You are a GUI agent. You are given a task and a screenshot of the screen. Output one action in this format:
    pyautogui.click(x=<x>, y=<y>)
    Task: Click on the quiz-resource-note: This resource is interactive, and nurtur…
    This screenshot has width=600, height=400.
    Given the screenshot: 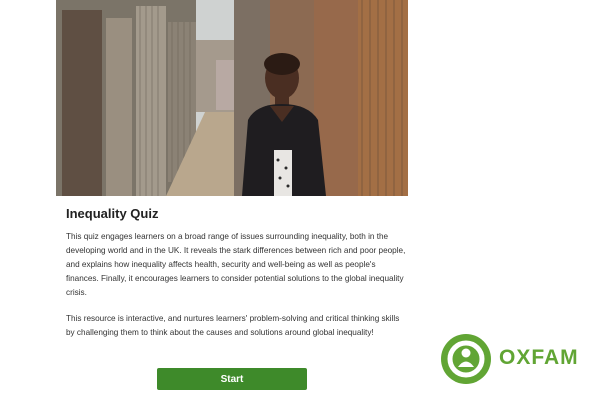 What is the action you would take?
    pyautogui.click(x=233, y=325)
    